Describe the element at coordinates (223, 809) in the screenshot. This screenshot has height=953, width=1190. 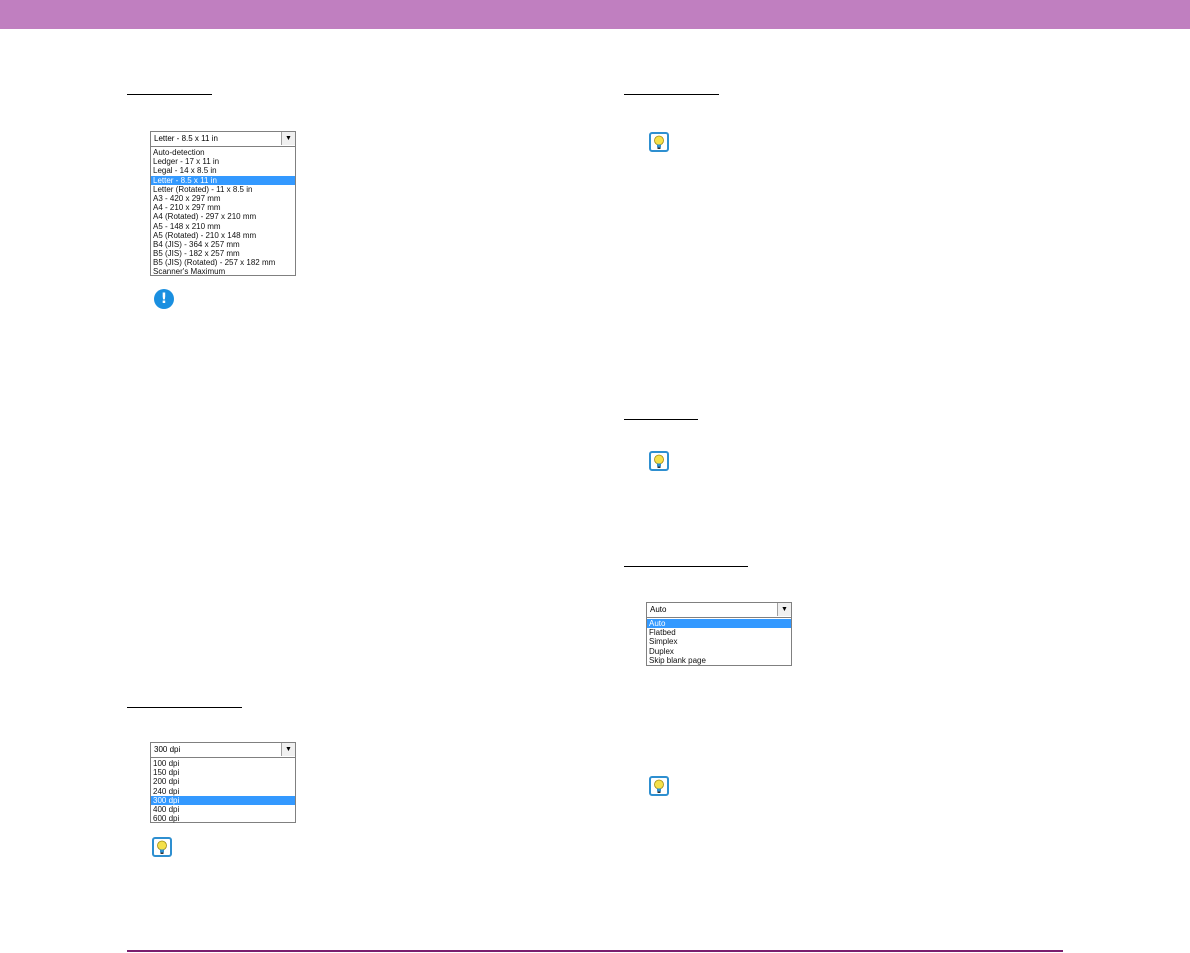
I see `dropdown-option: 400 dpi` at that location.